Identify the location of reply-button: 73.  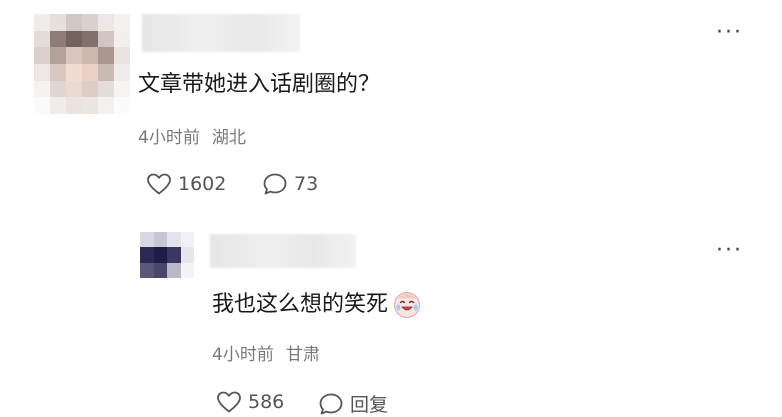
(290, 184).